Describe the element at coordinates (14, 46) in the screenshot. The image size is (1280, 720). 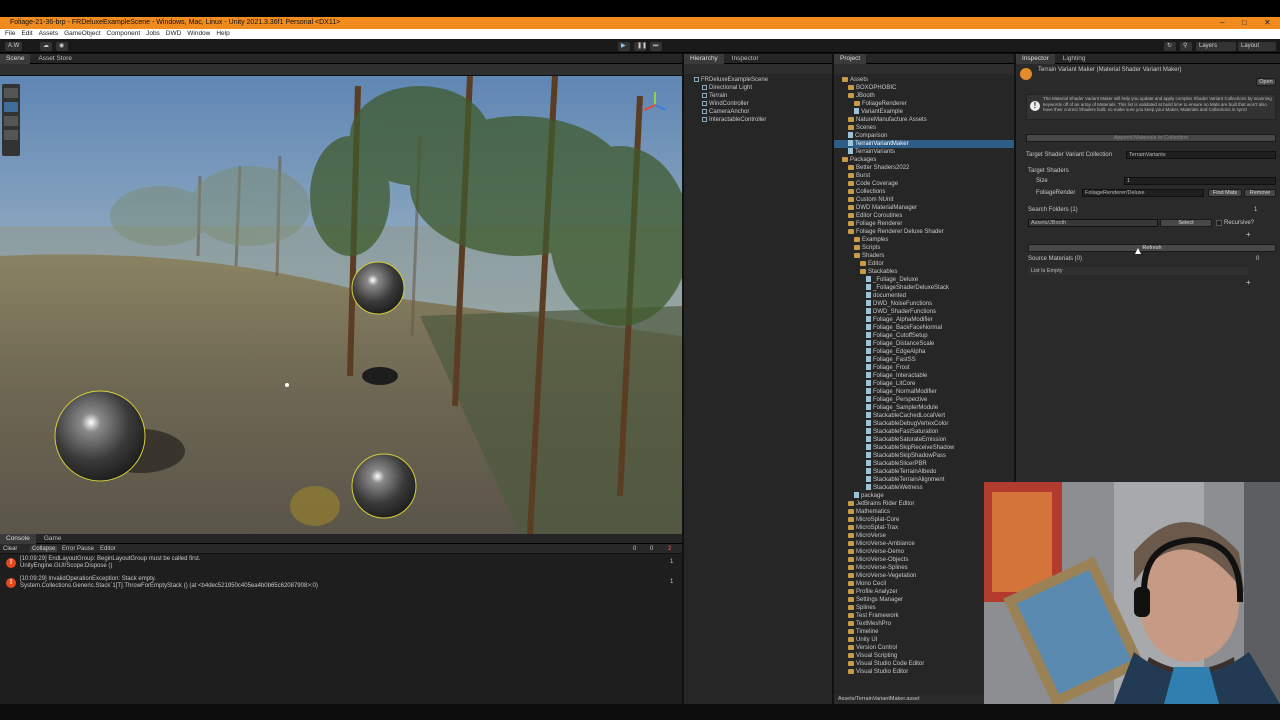
I see `account-button: A.W` at that location.